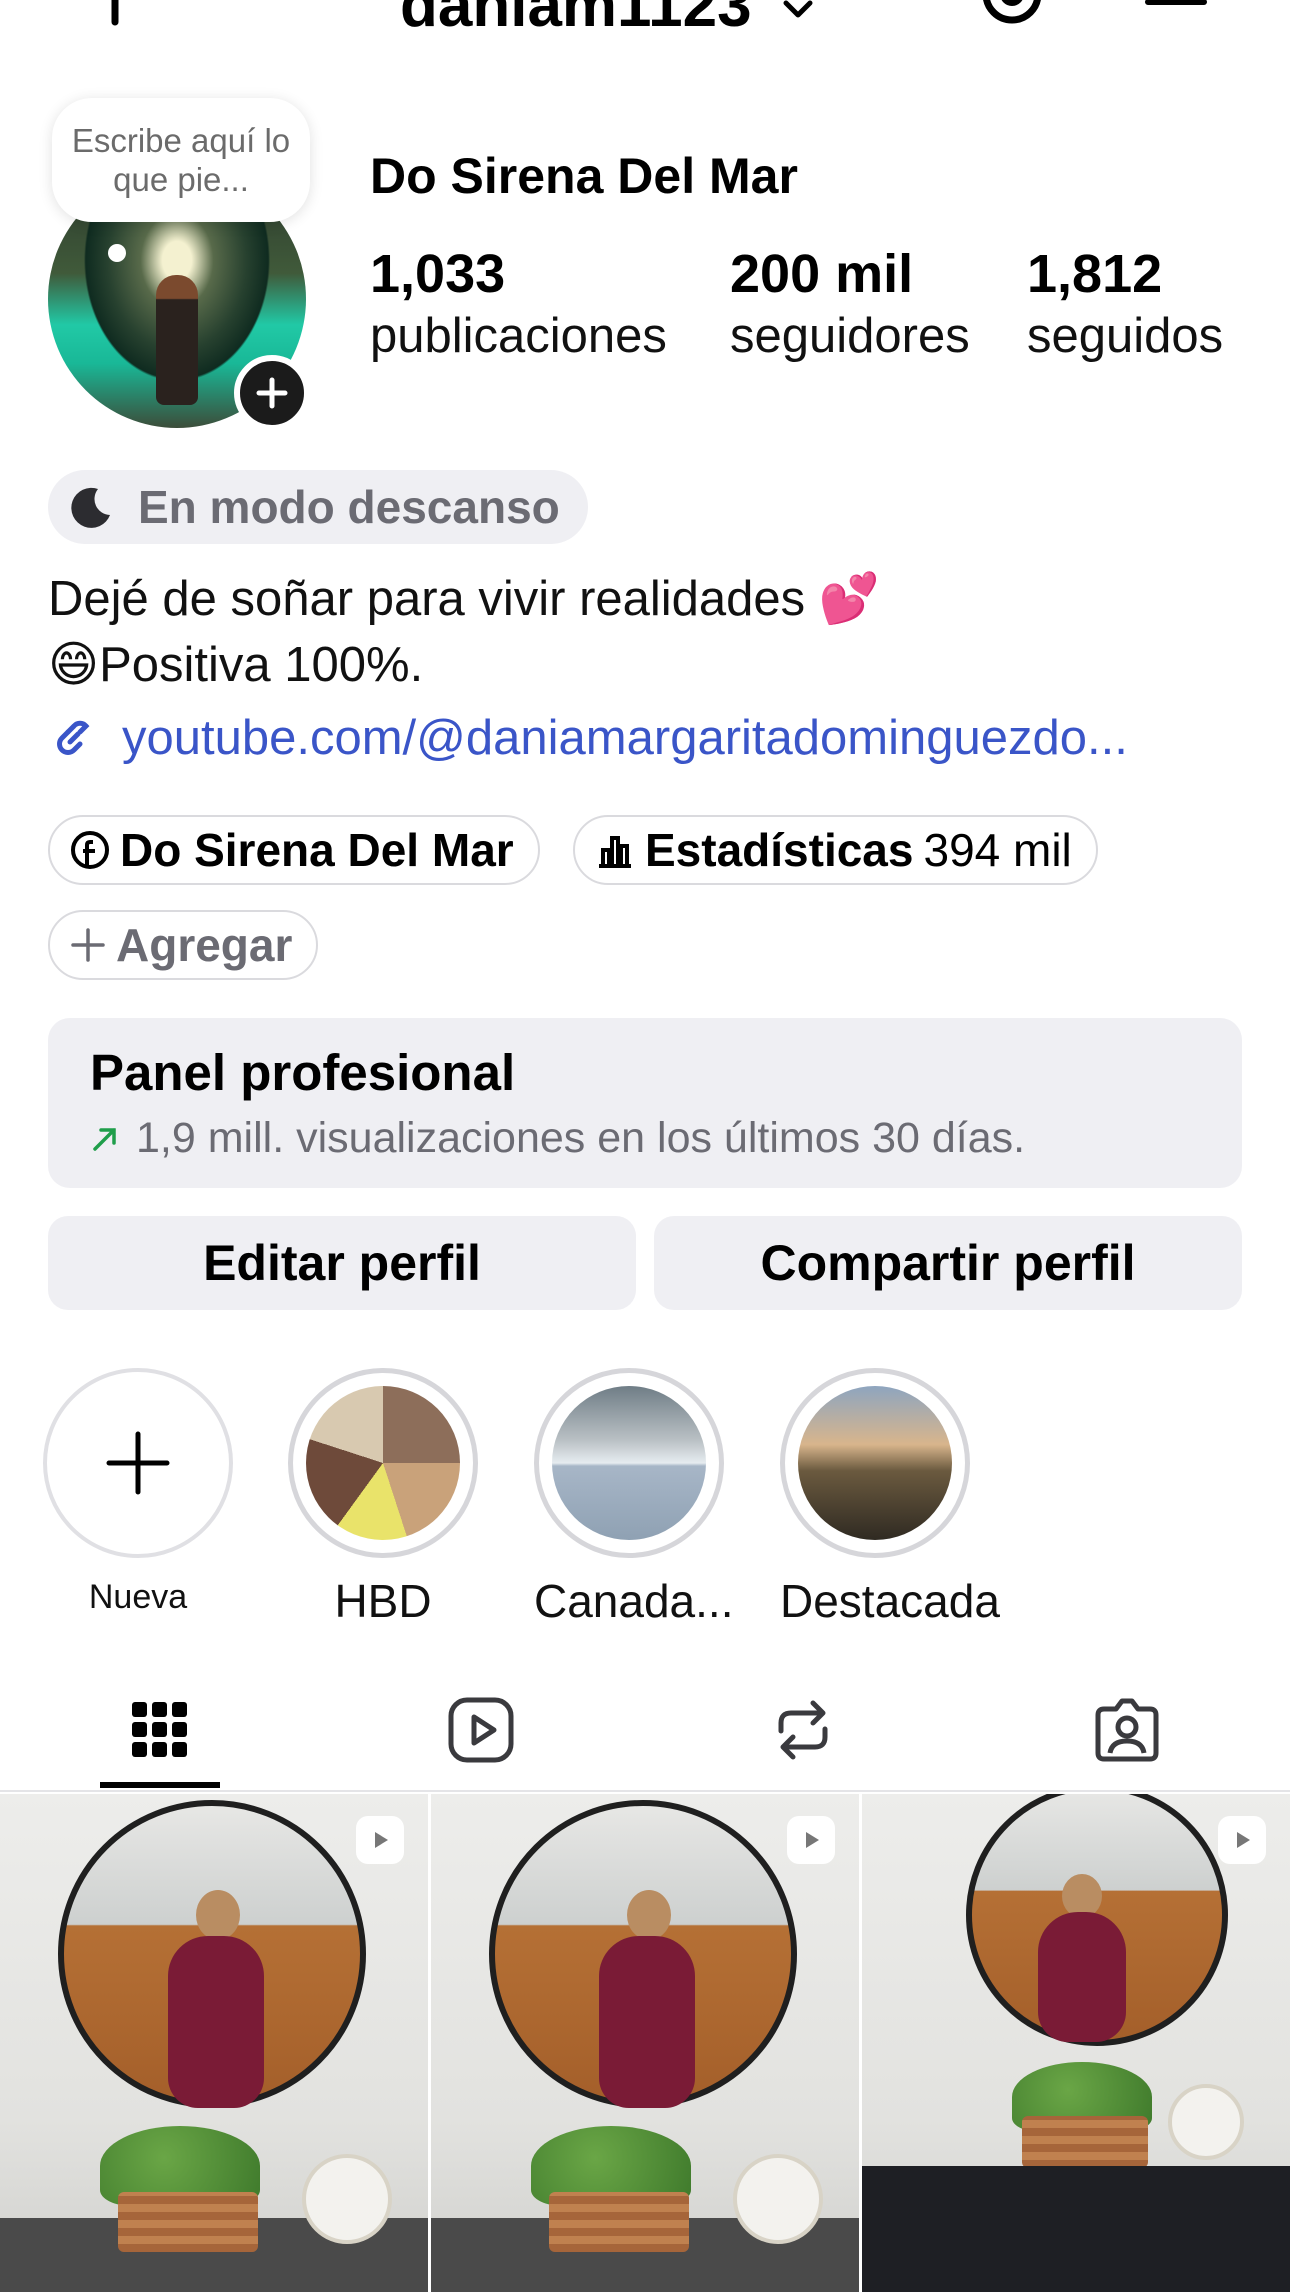  What do you see at coordinates (1125, 336) in the screenshot?
I see `stat-following-label: seguidos` at bounding box center [1125, 336].